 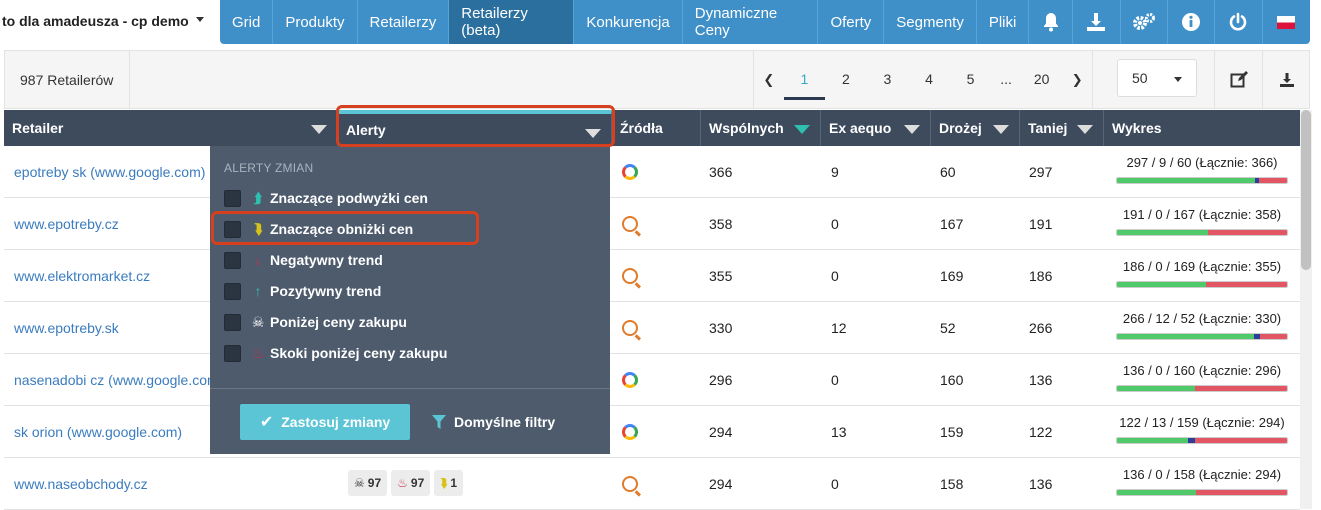 I want to click on col-zrodla: Źródła, so click(x=656, y=128).